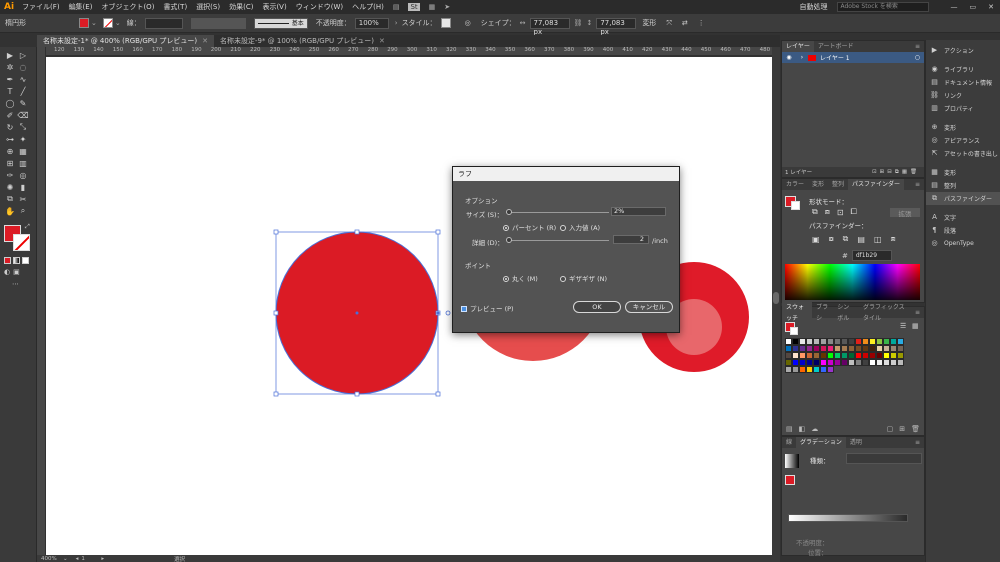  Describe the element at coordinates (963, 82) in the screenshot. I see `dock-document-info: ▤ ドキュメント情報` at that location.